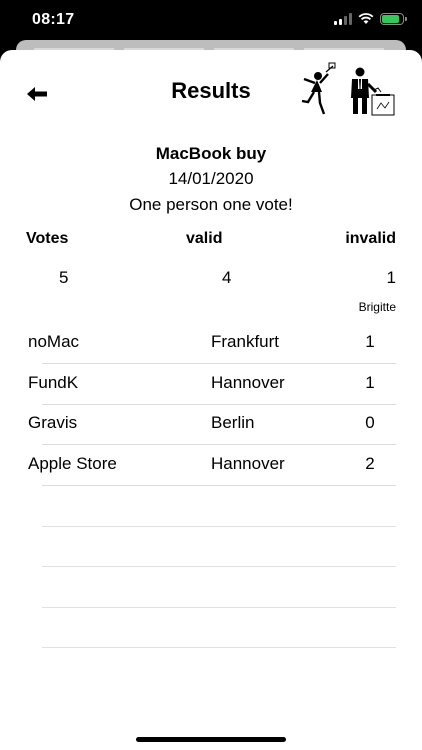 This screenshot has width=422, height=750. What do you see at coordinates (211, 178) in the screenshot?
I see `poll-date: 14/01/2020` at bounding box center [211, 178].